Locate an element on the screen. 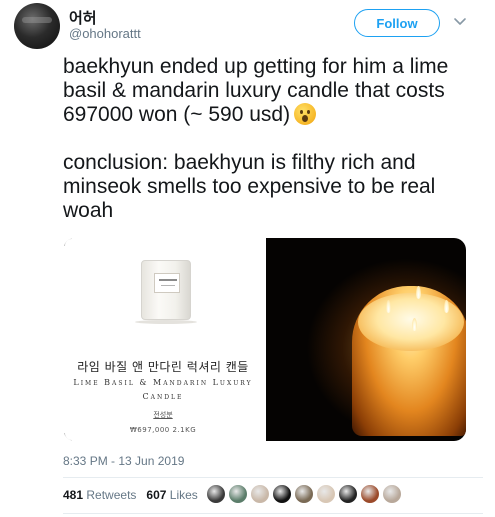 Image resolution: width=495 pixels, height=517 pixels. retweets-label: Retweets is located at coordinates (111, 495).